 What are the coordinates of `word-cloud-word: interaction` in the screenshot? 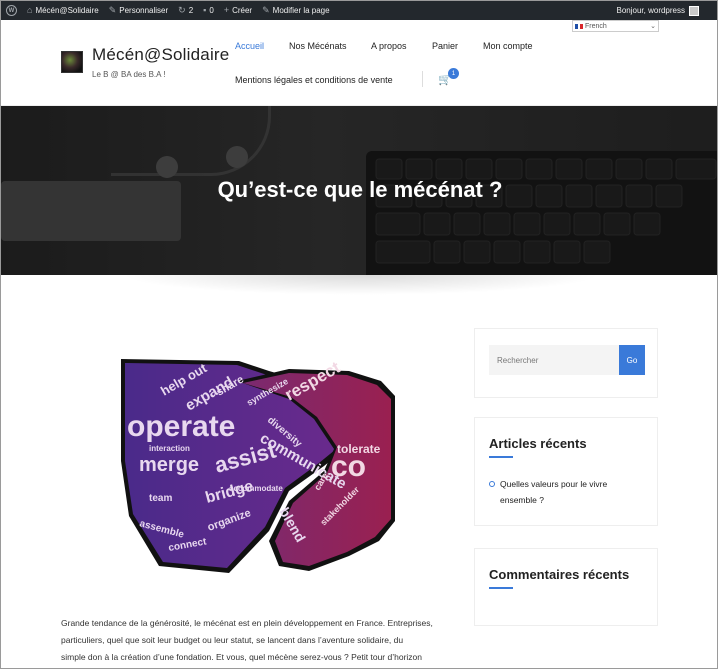 It's located at (169, 448).